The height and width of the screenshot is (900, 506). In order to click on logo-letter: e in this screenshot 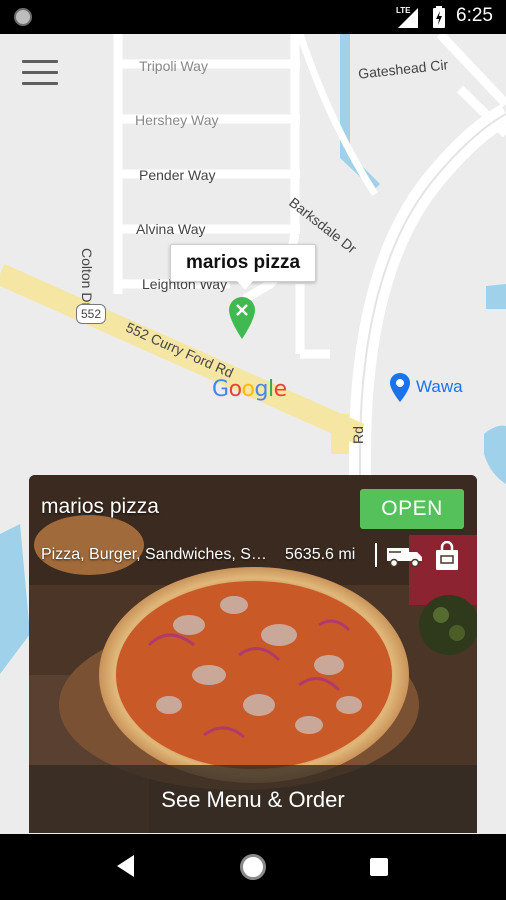, I will do `click(280, 389)`.